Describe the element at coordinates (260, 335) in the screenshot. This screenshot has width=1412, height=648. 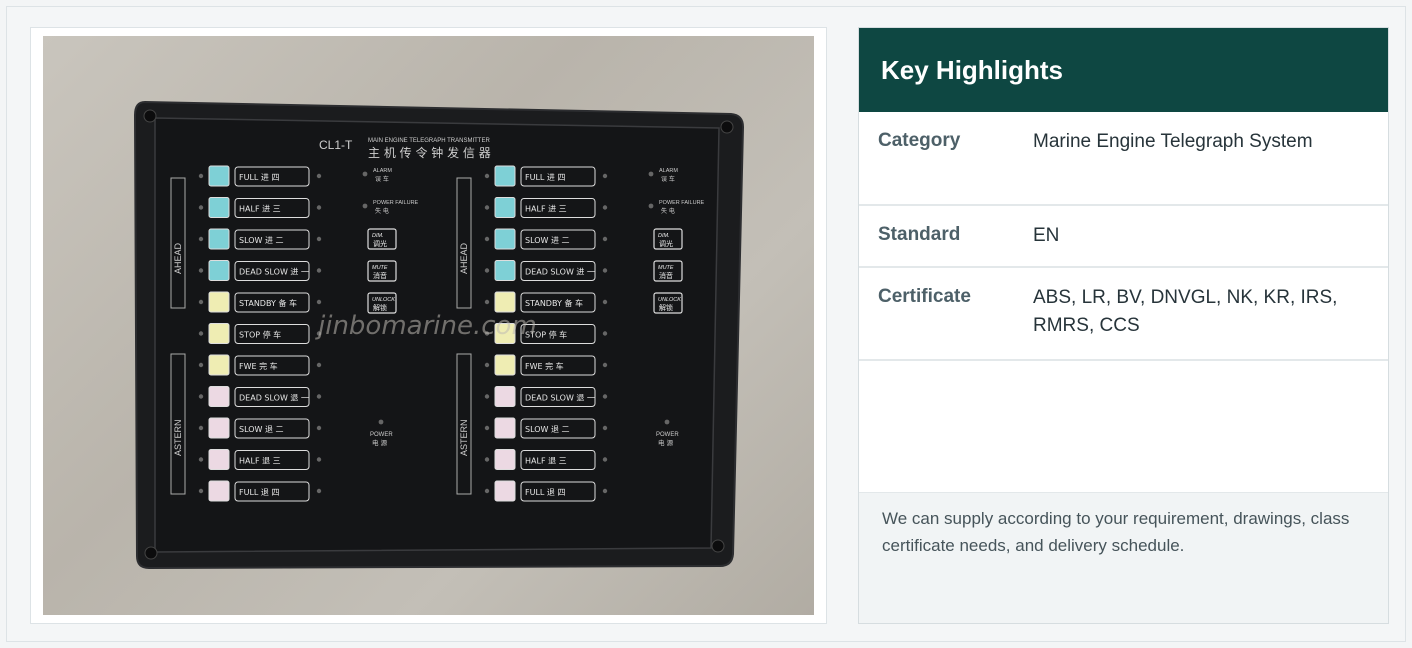
I see `order-label: STOP 停 车` at that location.